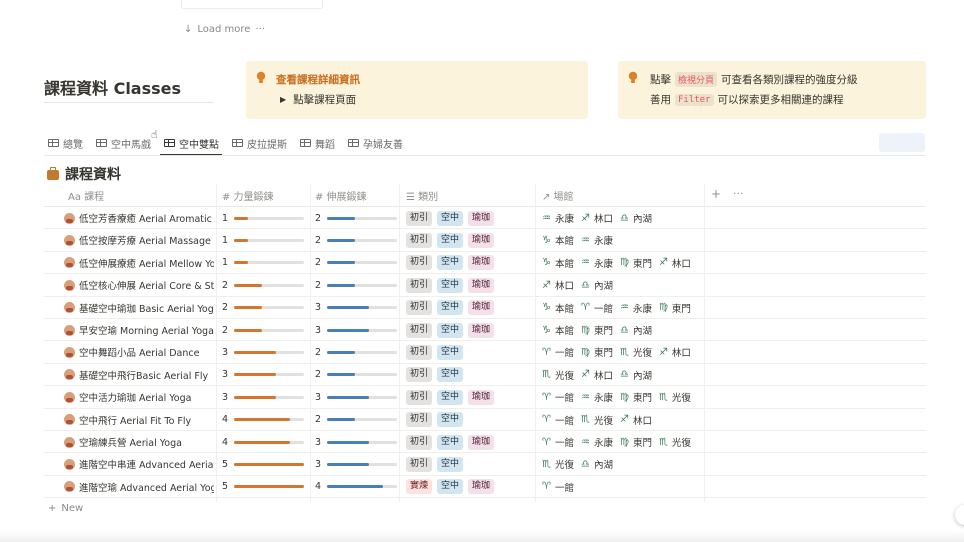  I want to click on table-row: 進階空瑜 Advanced Aerial Yoga 5 4 實煉 空中 瑜珈 ♈ 一館, so click(485, 487).